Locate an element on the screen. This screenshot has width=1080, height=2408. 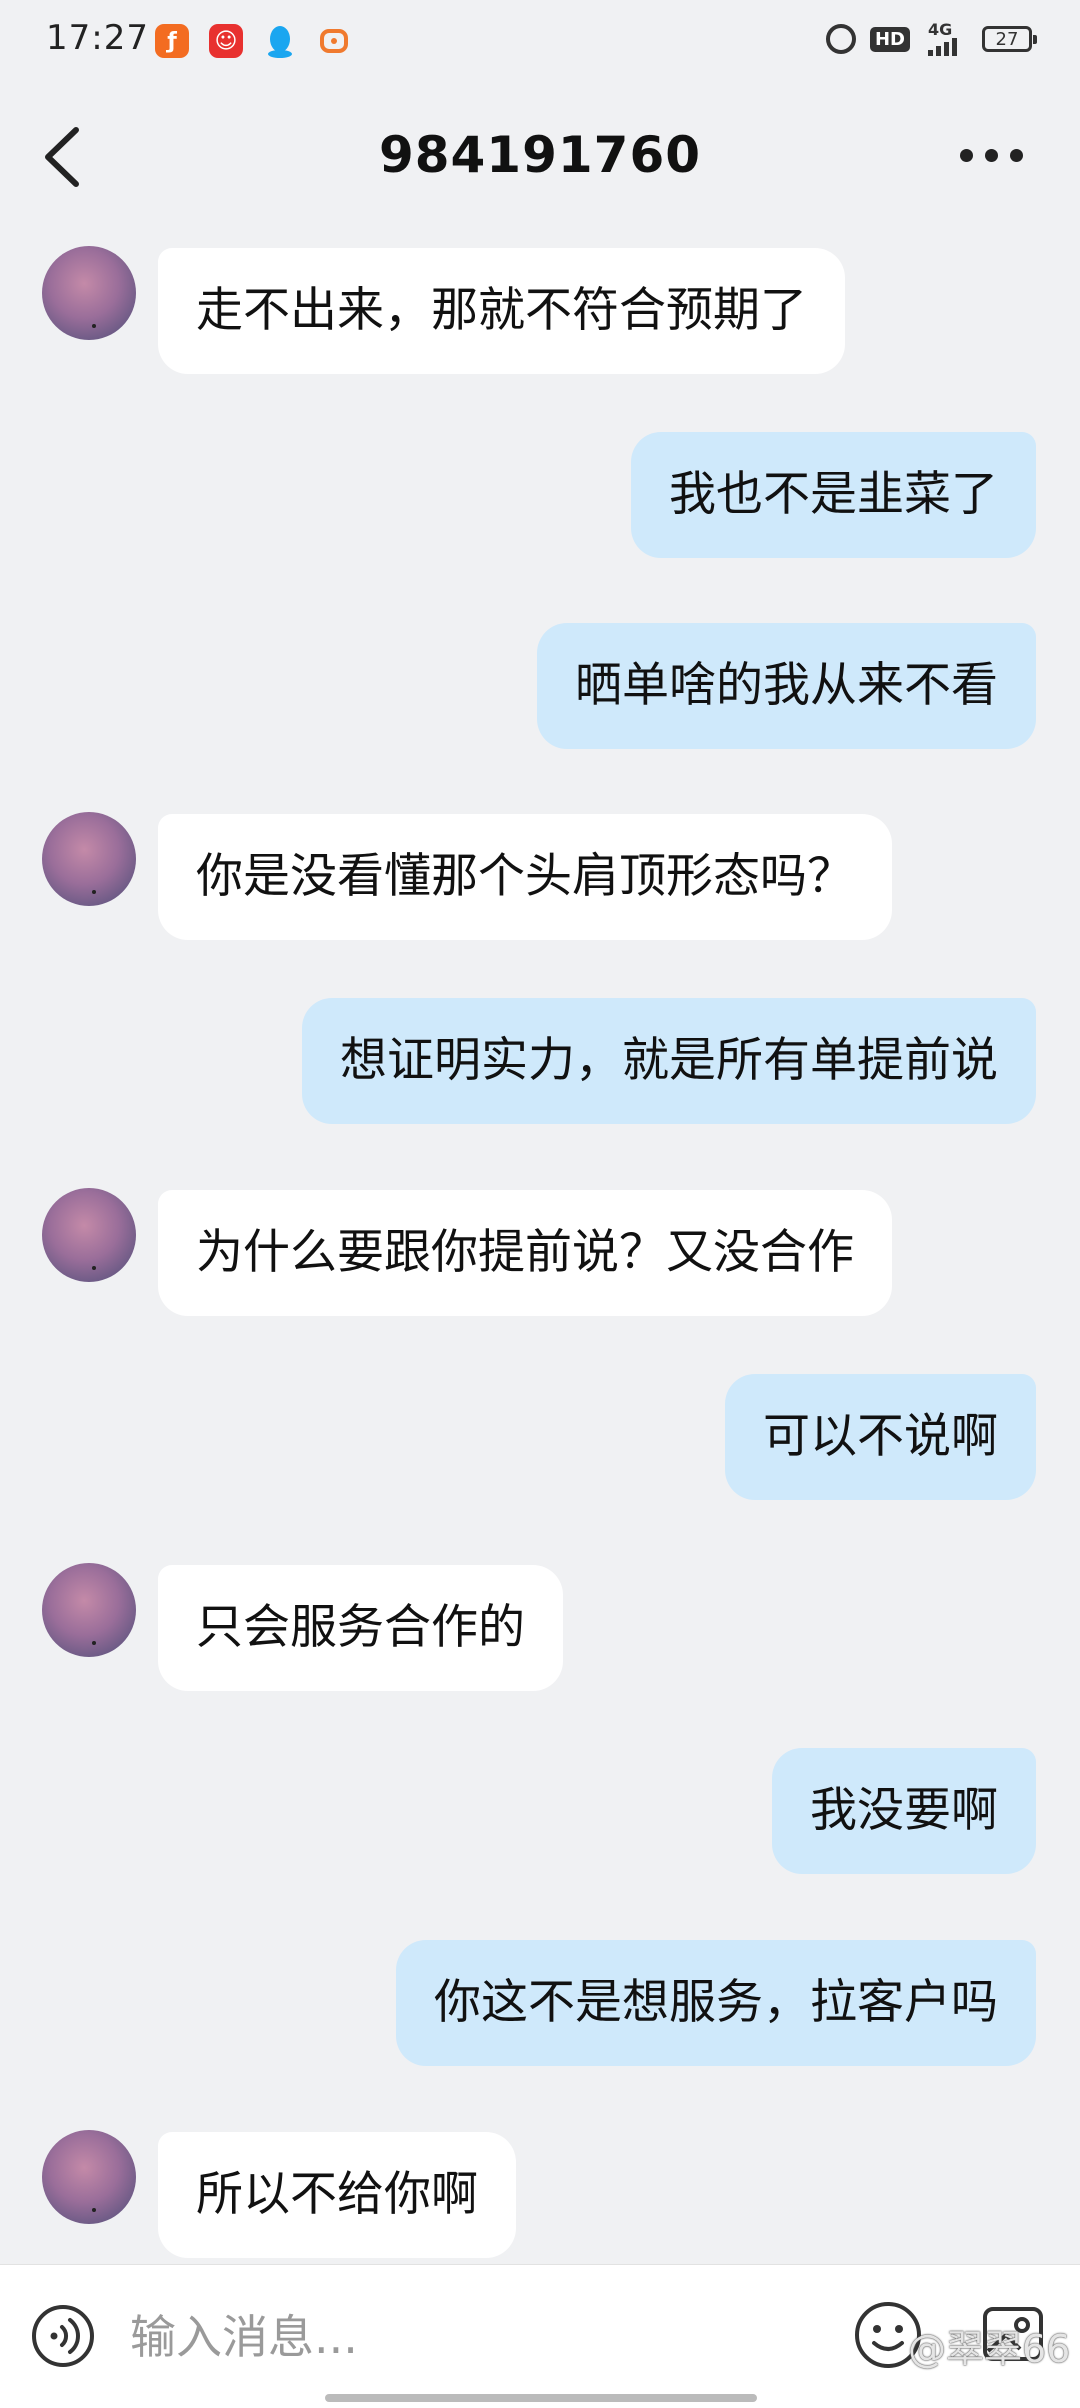
hd-badge: HD is located at coordinates (889, 39).